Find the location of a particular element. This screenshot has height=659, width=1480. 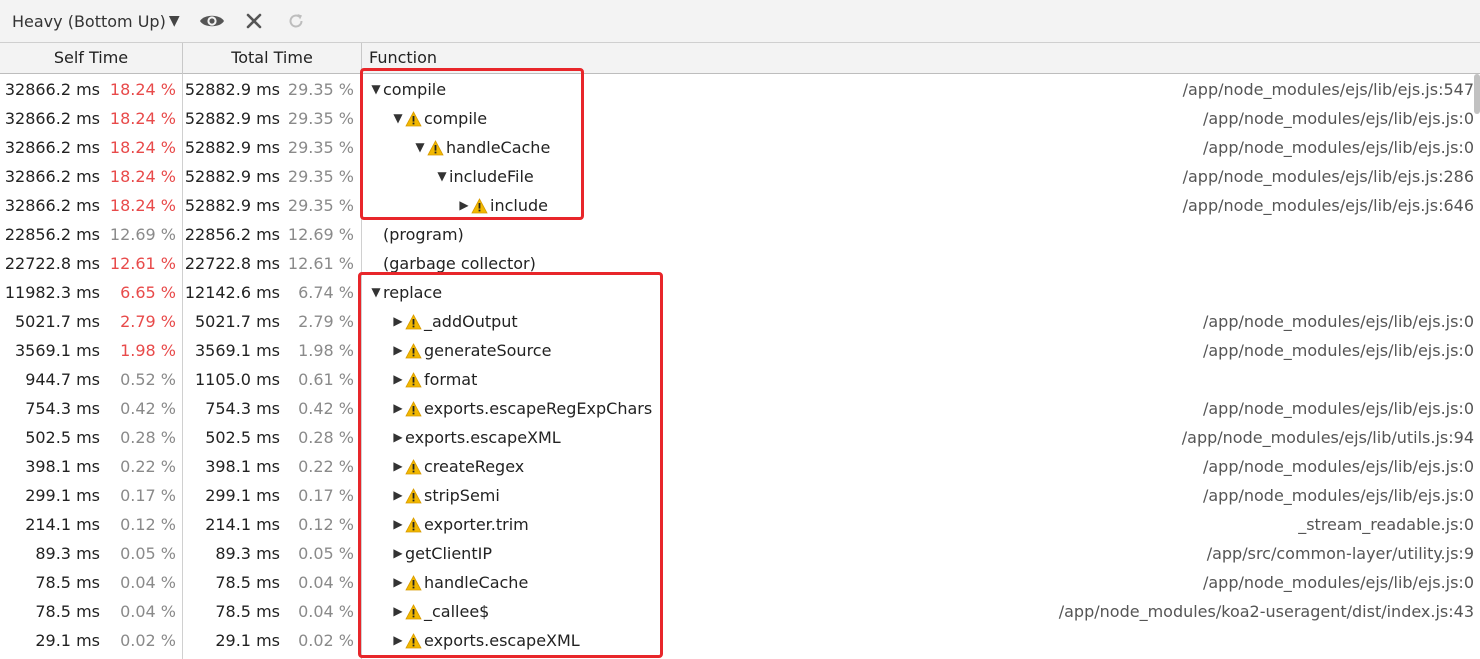

self-time-value: 89.3 ms is located at coordinates (67, 553).